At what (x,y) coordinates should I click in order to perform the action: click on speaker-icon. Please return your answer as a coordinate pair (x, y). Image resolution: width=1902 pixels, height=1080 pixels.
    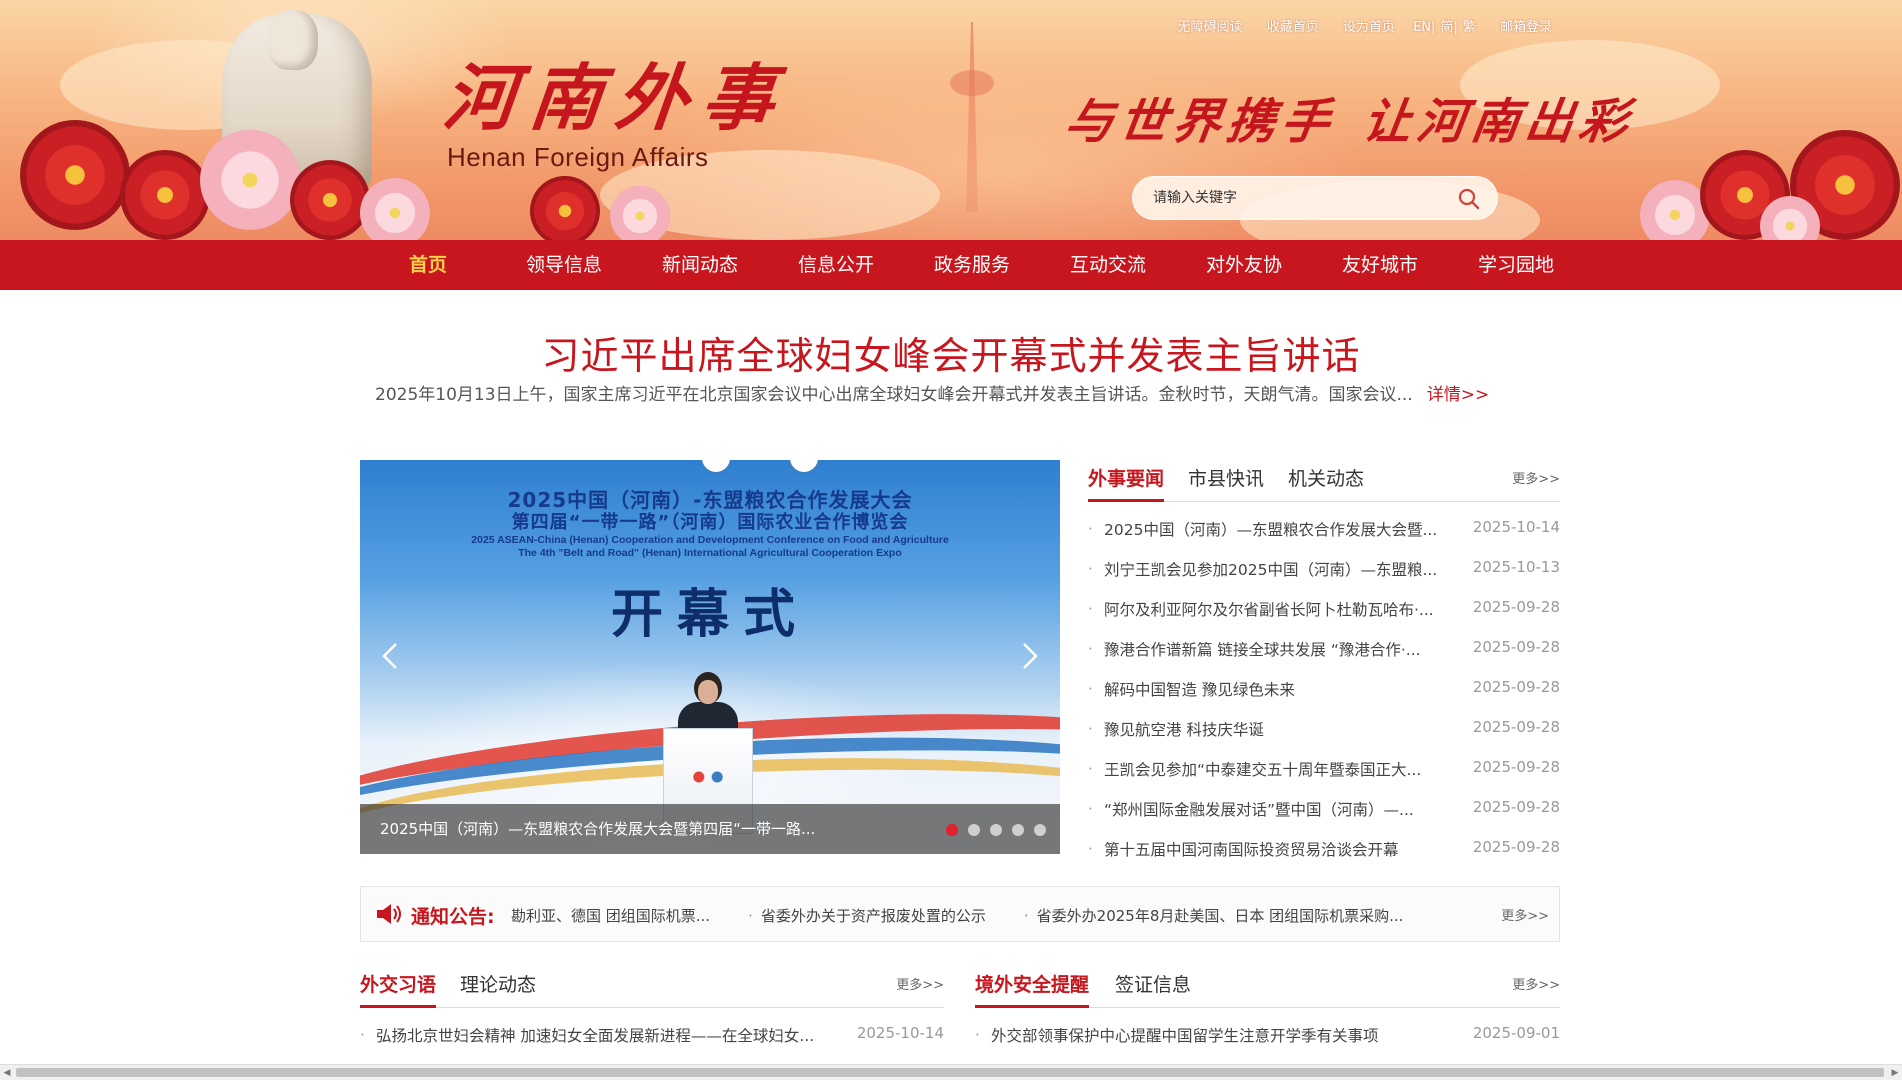
    Looking at the image, I should click on (389, 914).